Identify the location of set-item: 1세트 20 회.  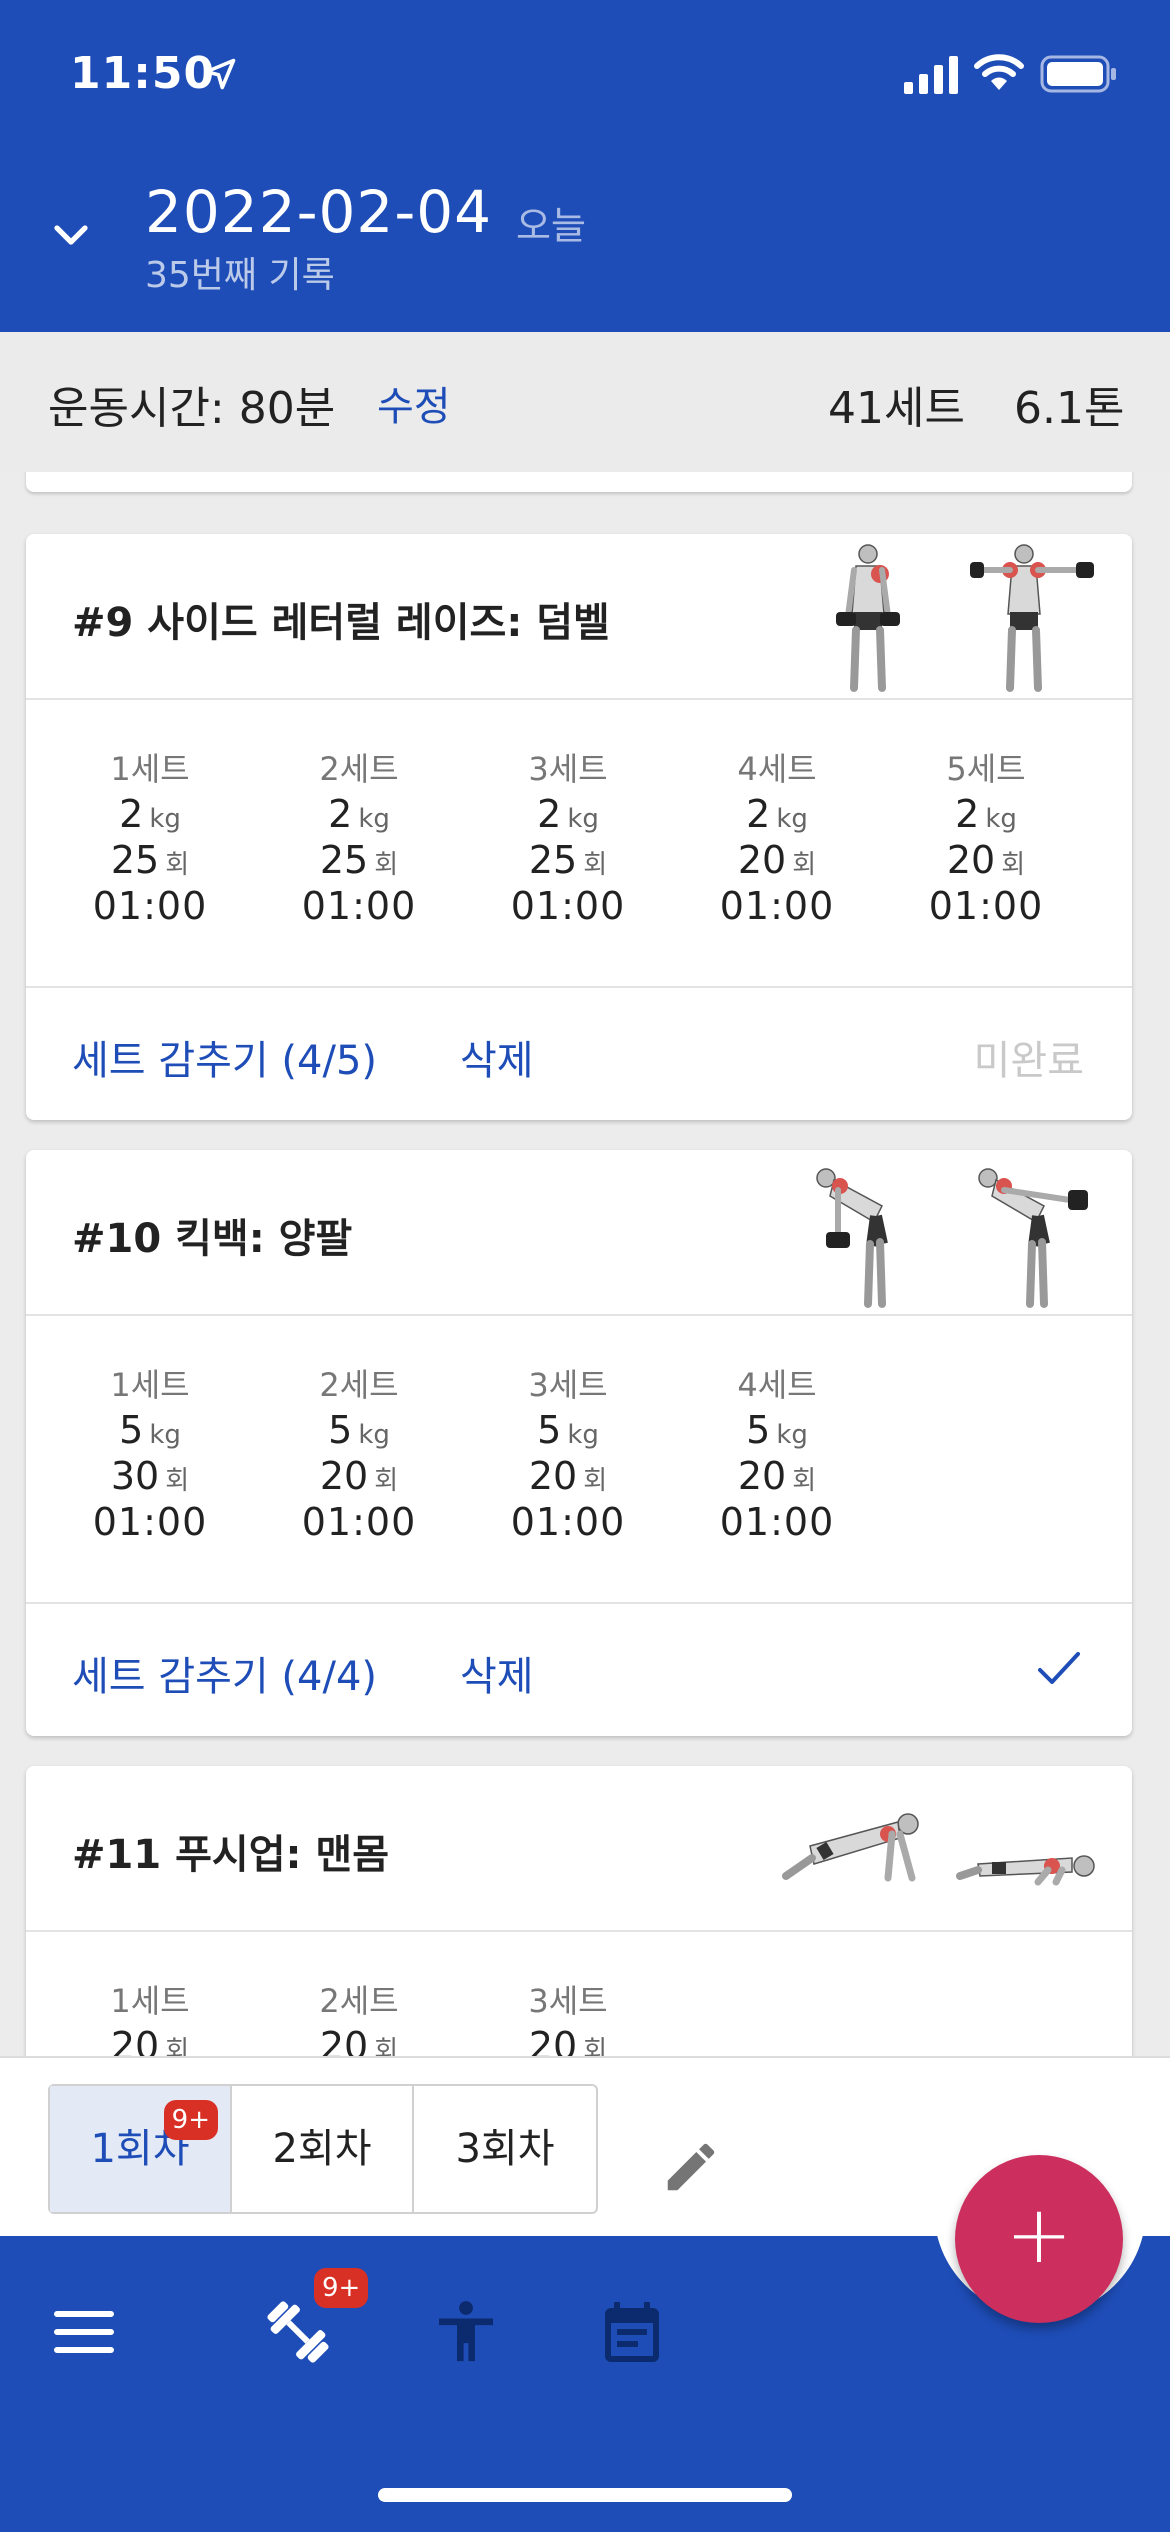
(150, 2016).